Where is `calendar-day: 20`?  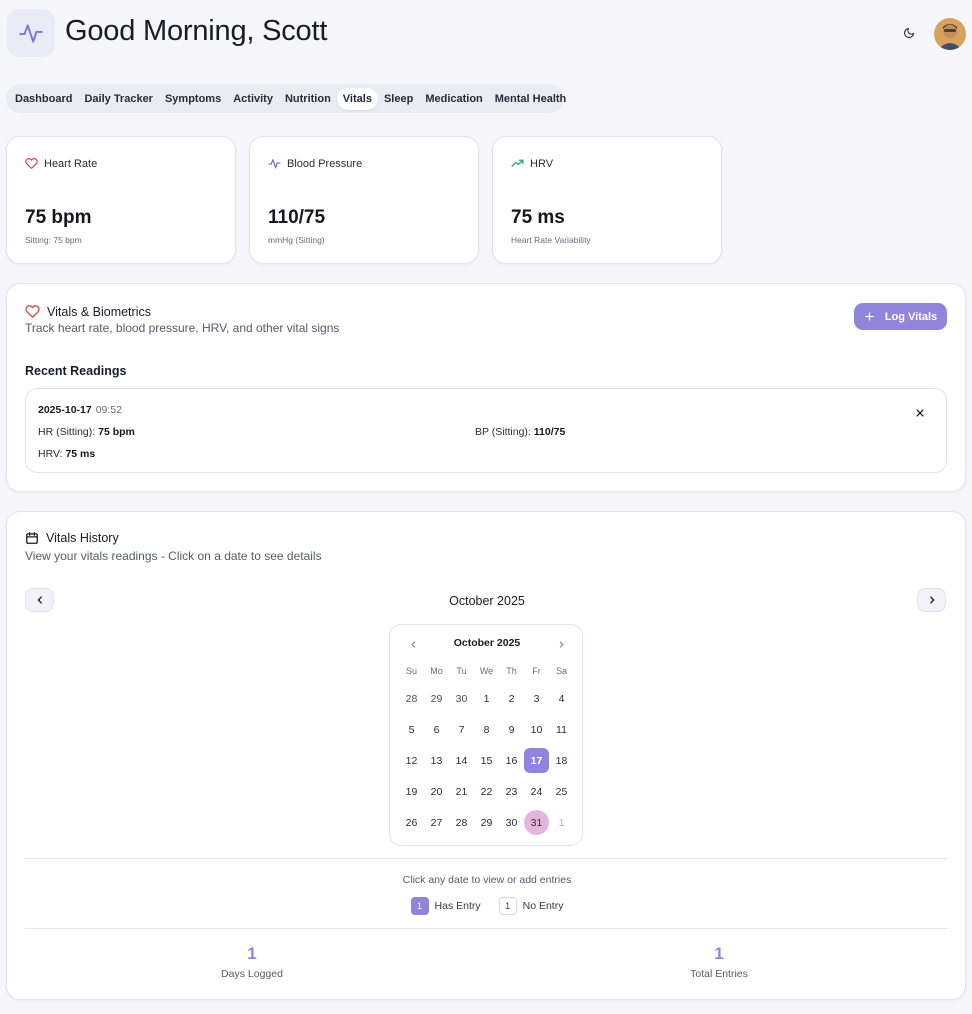 calendar-day: 20 is located at coordinates (436, 791).